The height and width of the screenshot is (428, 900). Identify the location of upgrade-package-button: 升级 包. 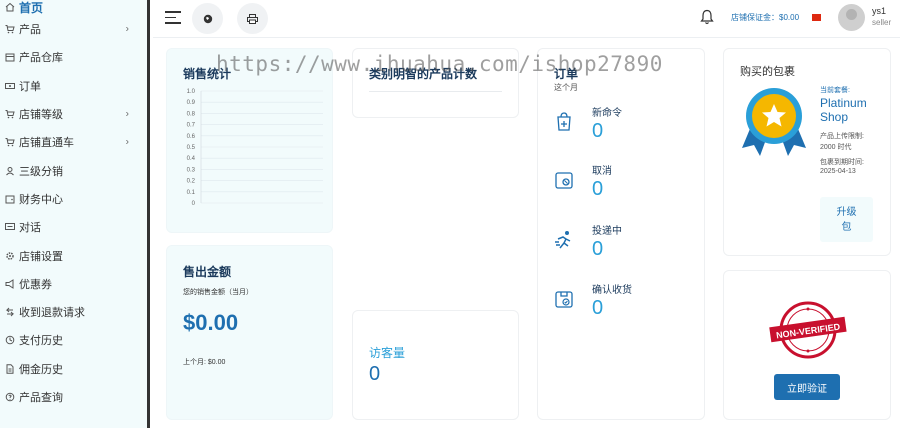
(846, 219).